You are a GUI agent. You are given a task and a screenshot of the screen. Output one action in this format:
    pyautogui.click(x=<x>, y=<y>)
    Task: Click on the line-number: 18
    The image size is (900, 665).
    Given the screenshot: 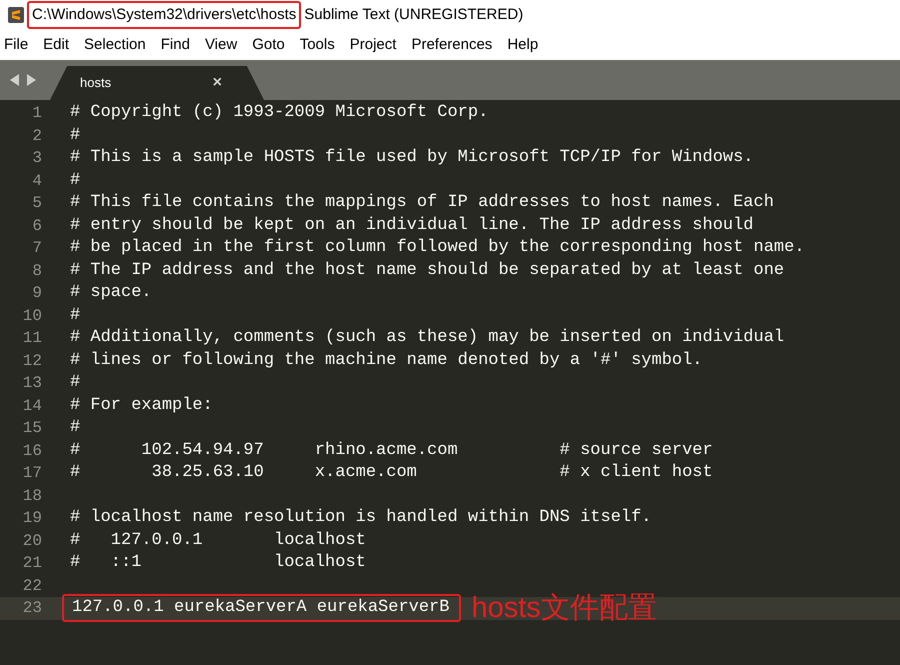 What is the action you would take?
    pyautogui.click(x=32, y=496)
    